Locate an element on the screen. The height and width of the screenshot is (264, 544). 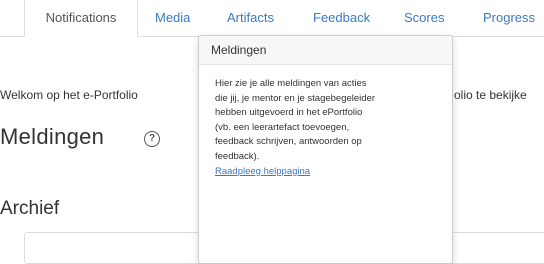
welcome-text-end: olio te bekijke is located at coordinates (490, 95).